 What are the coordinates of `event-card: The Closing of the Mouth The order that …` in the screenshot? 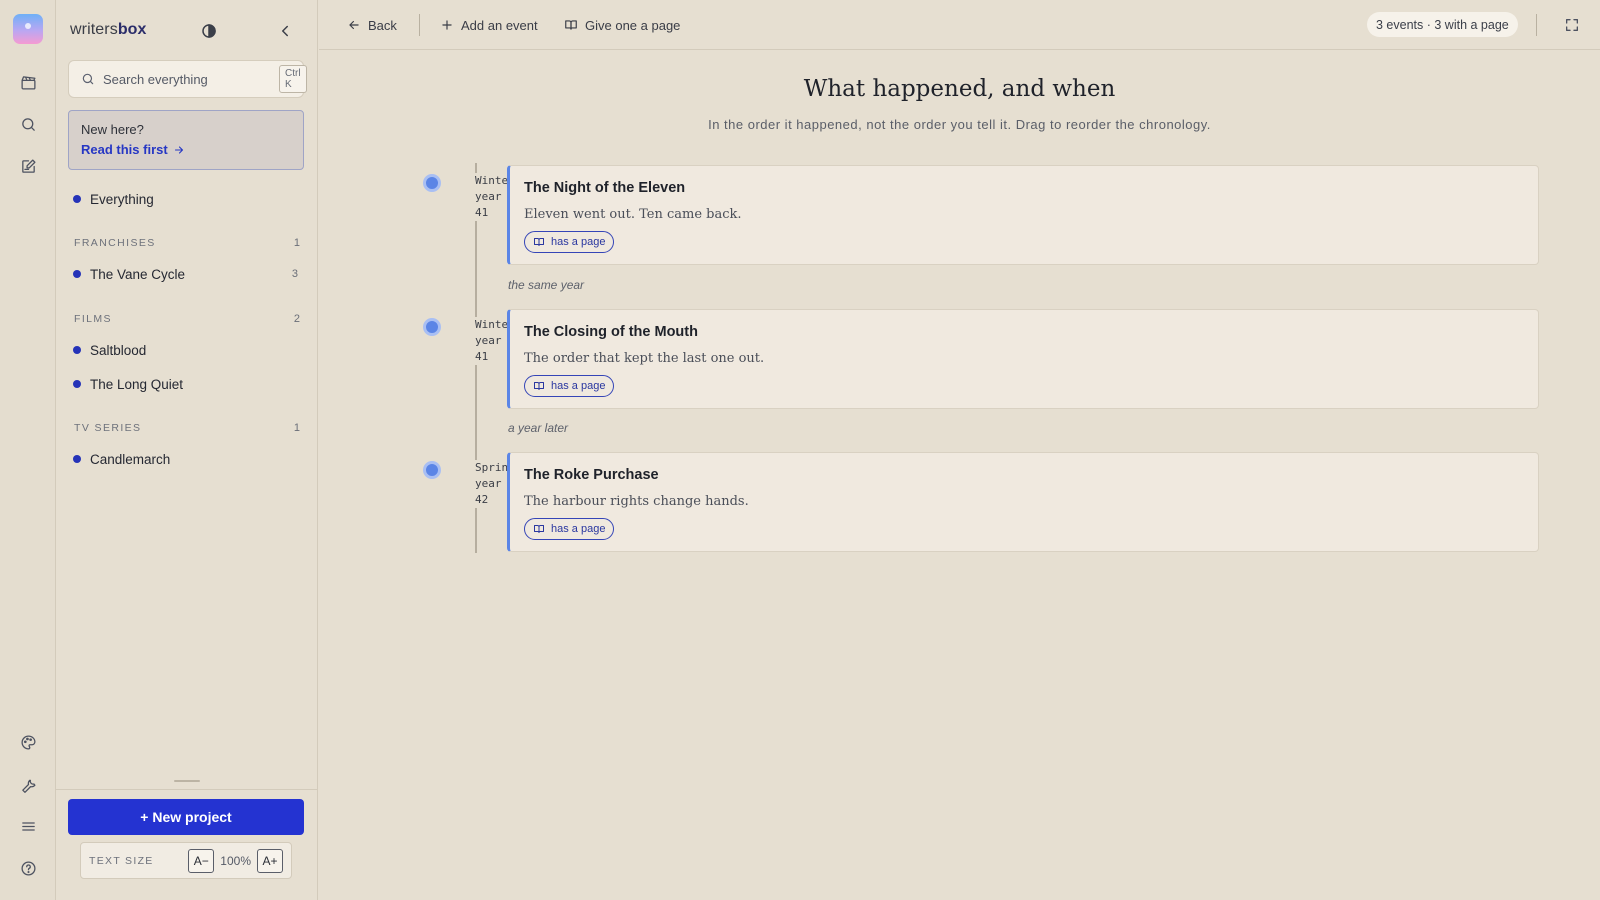 It's located at (1023, 359).